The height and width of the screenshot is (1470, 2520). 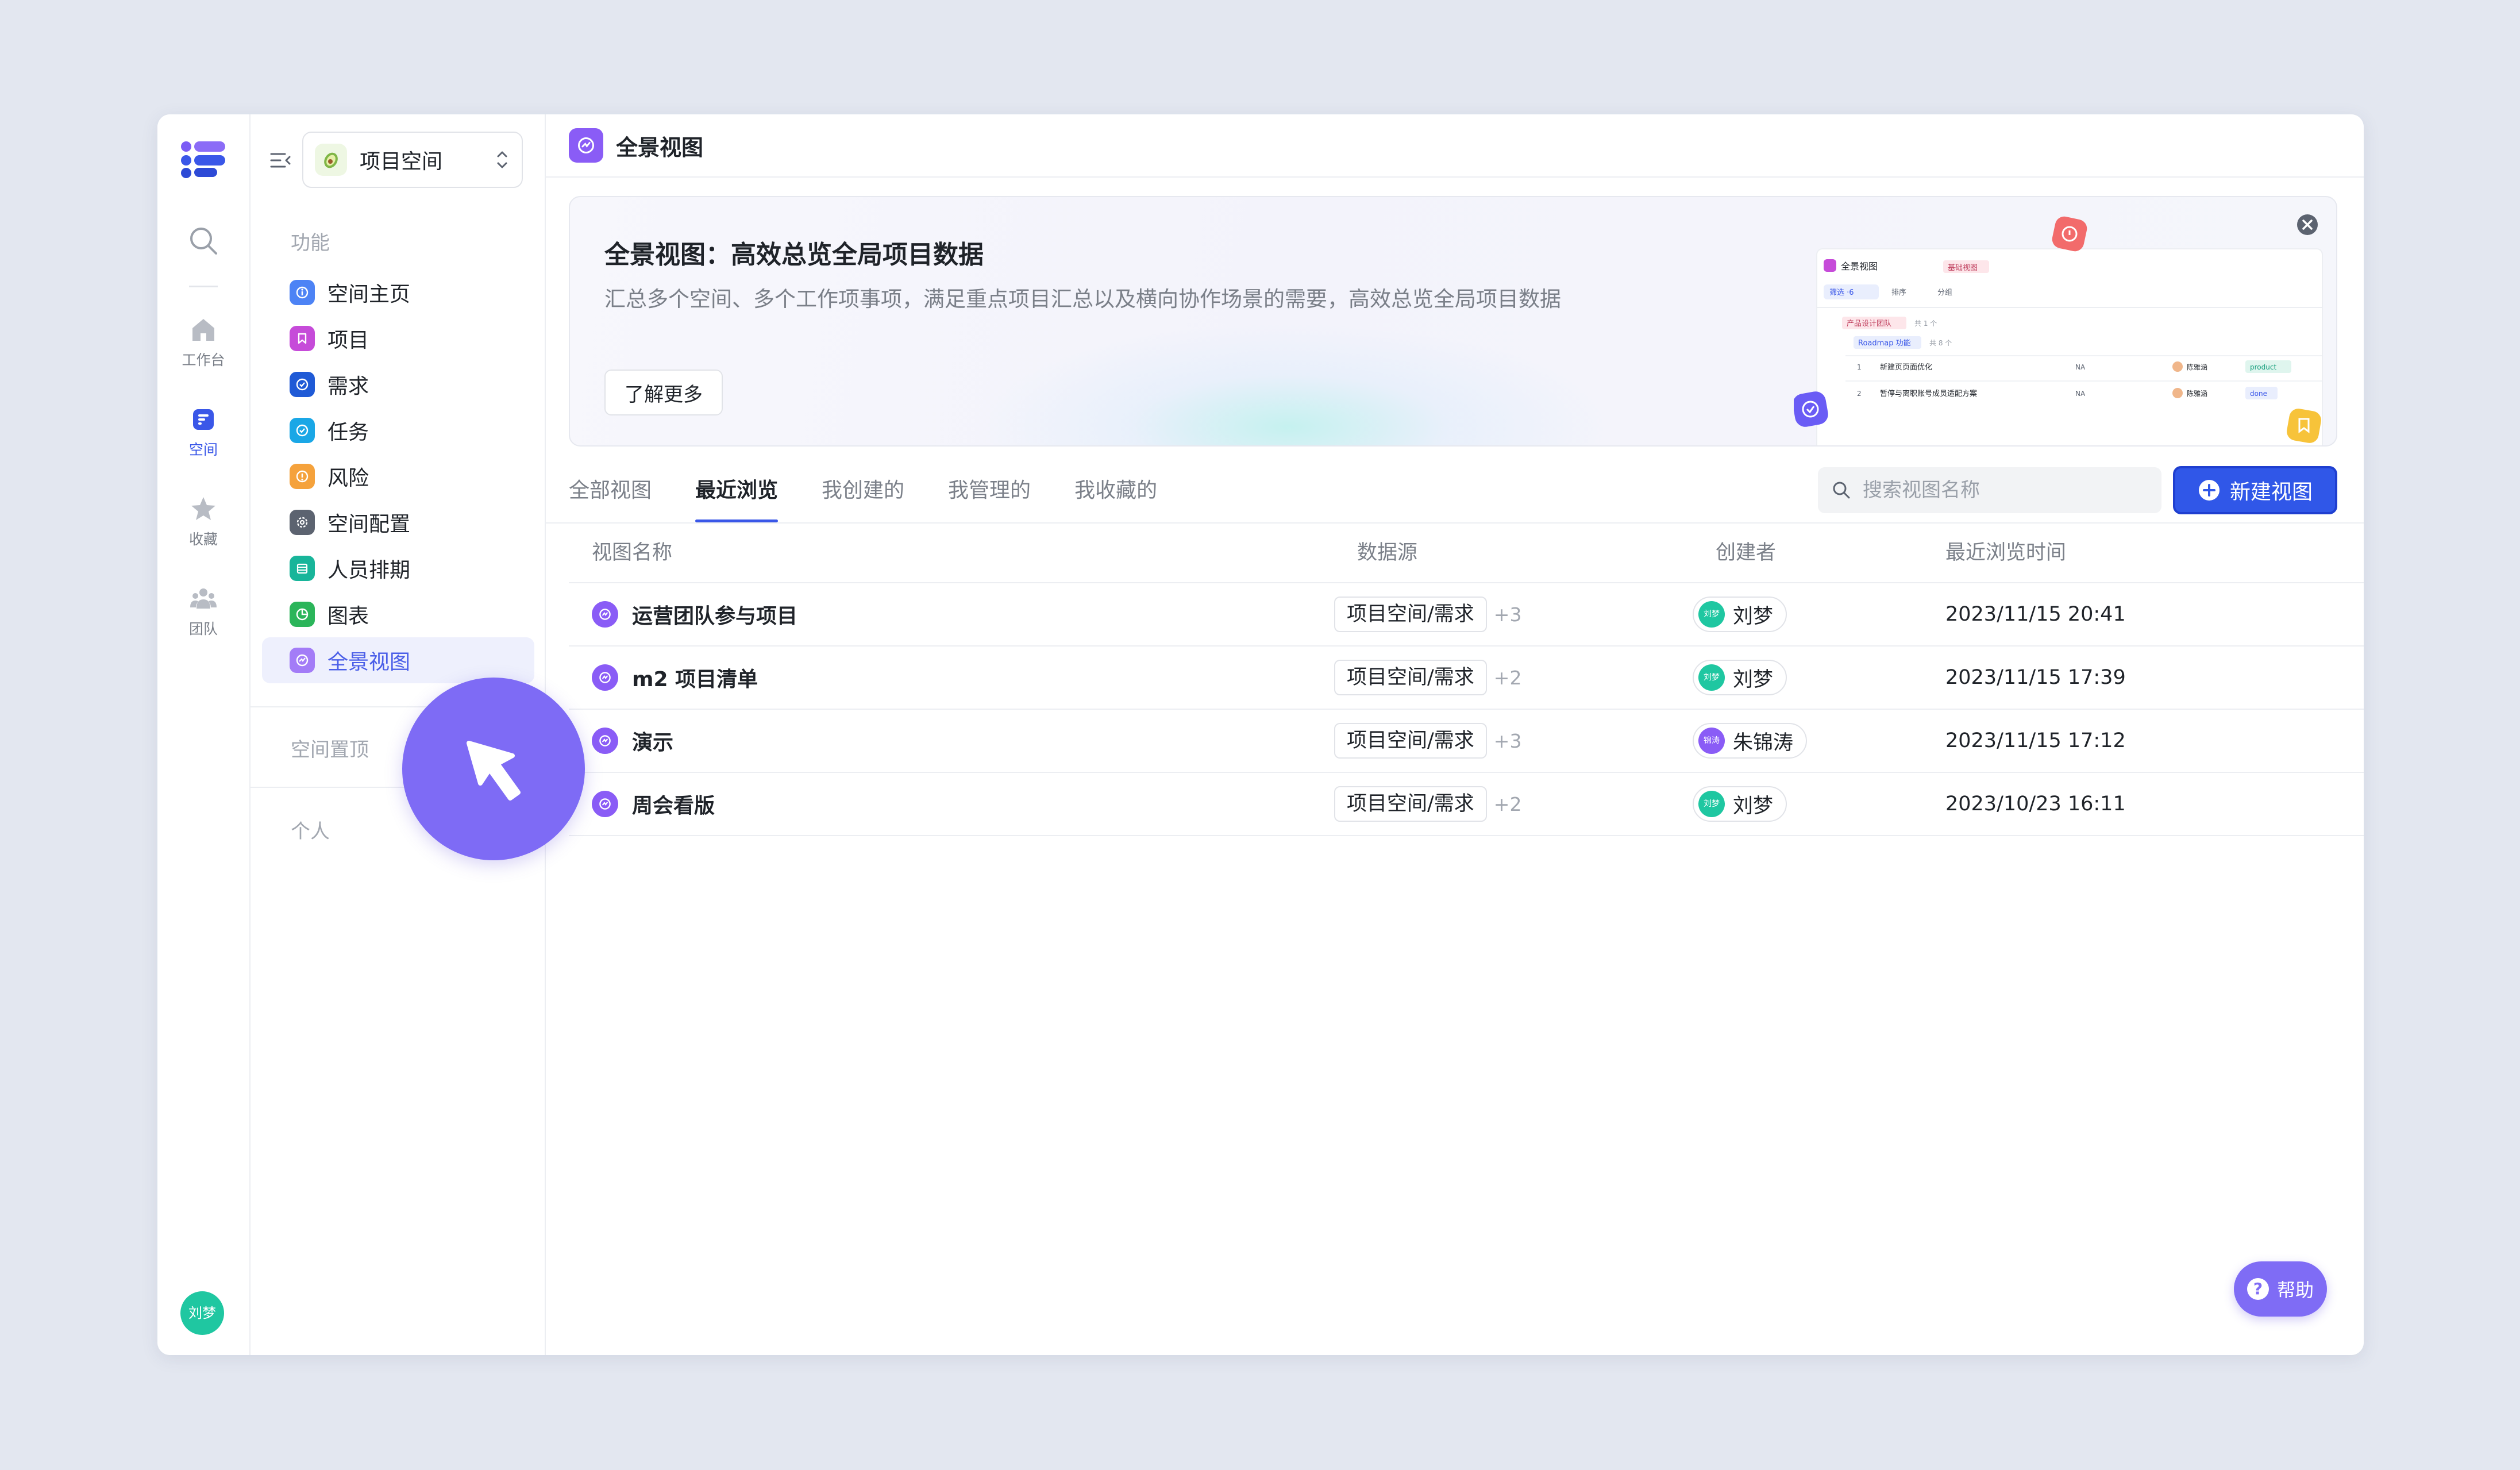 I want to click on learn-more-button: 了解更多, so click(x=664, y=392).